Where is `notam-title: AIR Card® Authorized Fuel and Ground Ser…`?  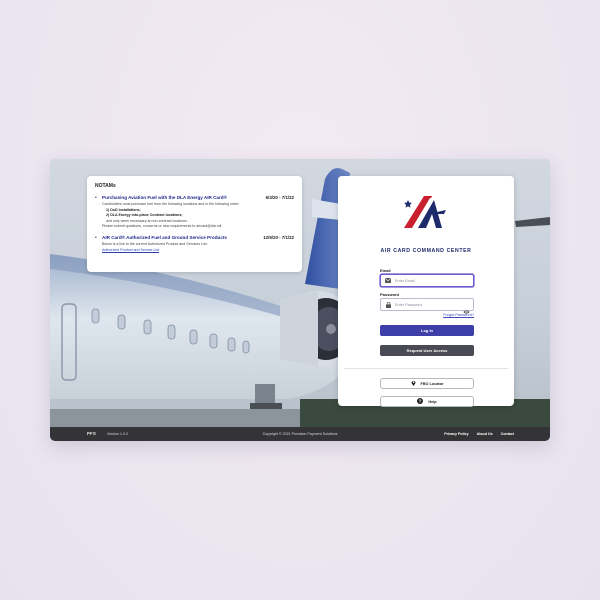
notam-title: AIR Card® Authorized Fuel and Ground Ser… is located at coordinates (164, 237).